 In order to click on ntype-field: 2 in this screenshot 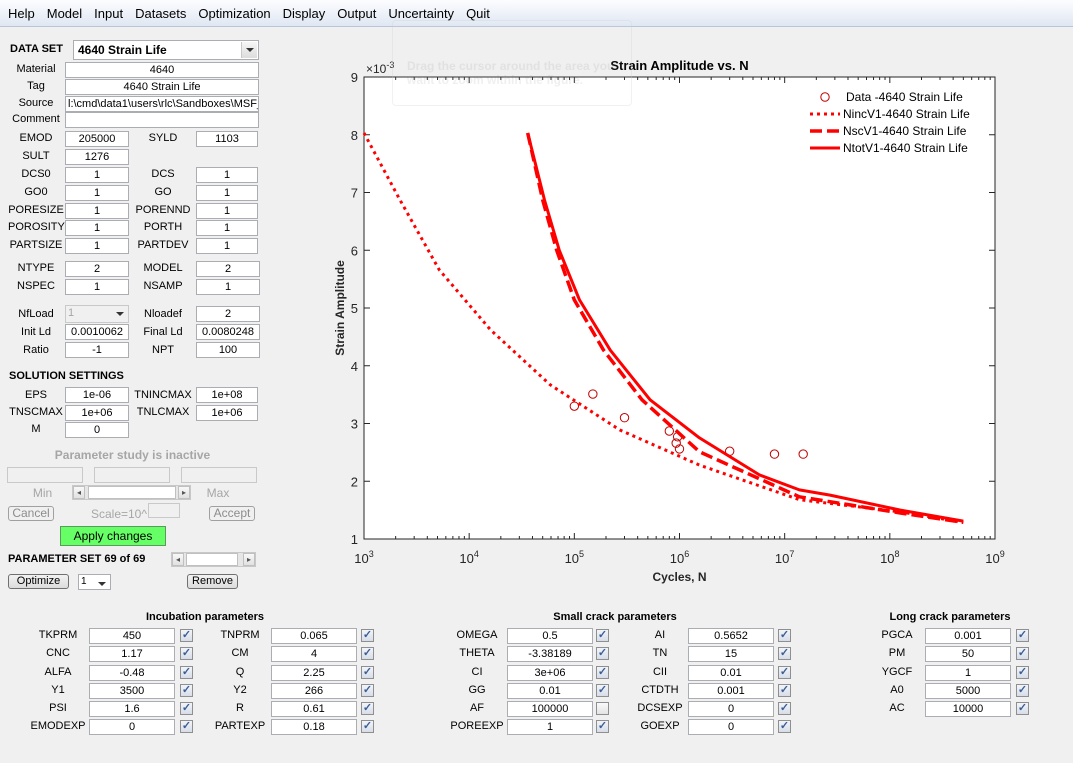, I will do `click(97, 269)`.